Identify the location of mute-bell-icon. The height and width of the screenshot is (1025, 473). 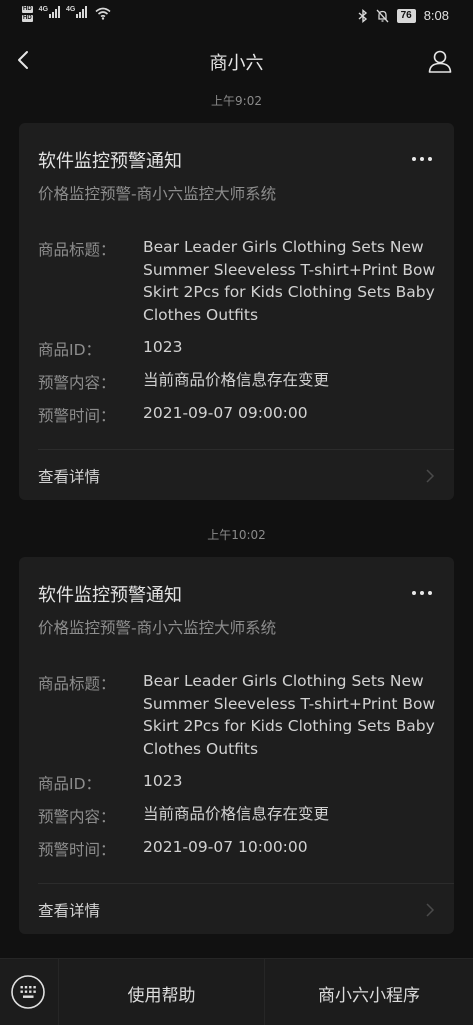
(382, 15).